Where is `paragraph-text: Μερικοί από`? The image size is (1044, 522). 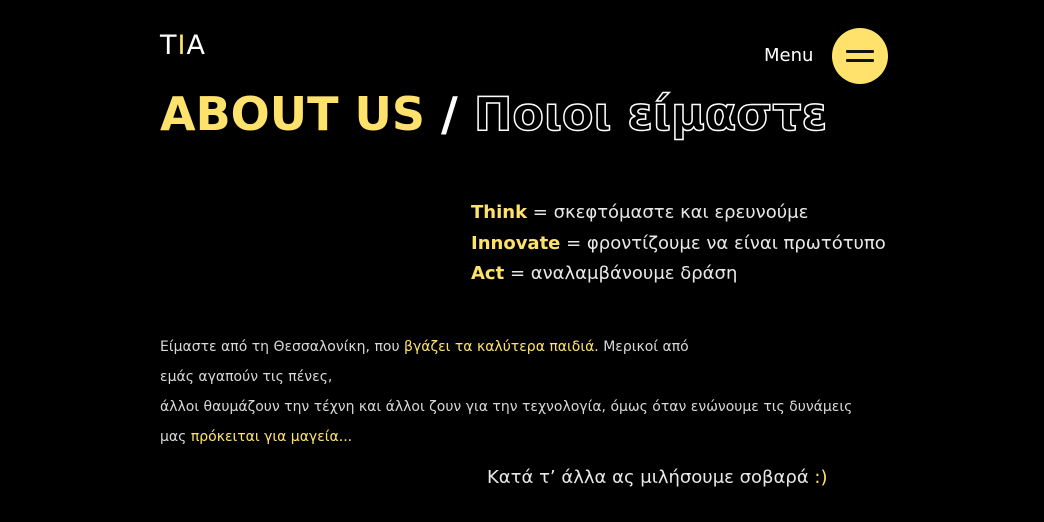 paragraph-text: Μερικοί από is located at coordinates (643, 347).